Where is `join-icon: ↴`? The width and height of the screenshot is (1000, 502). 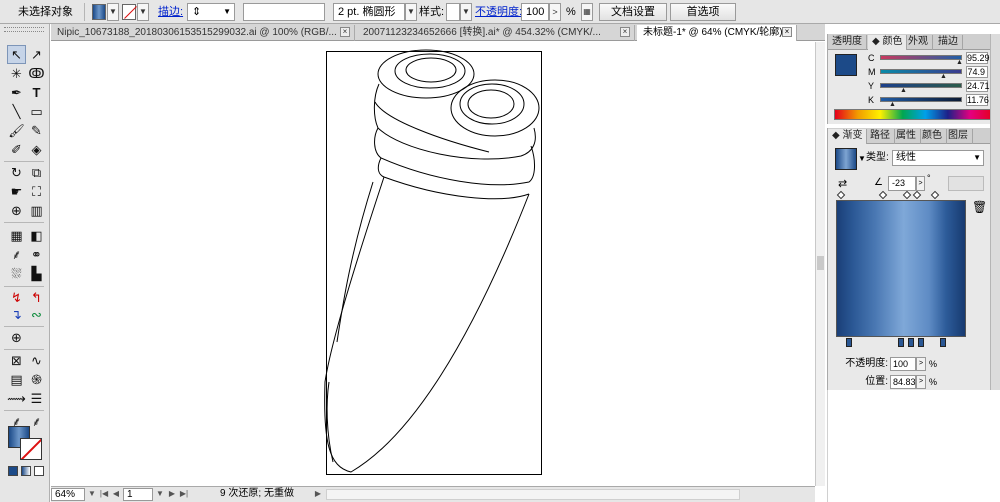
join-icon: ↴ is located at coordinates (16, 314).